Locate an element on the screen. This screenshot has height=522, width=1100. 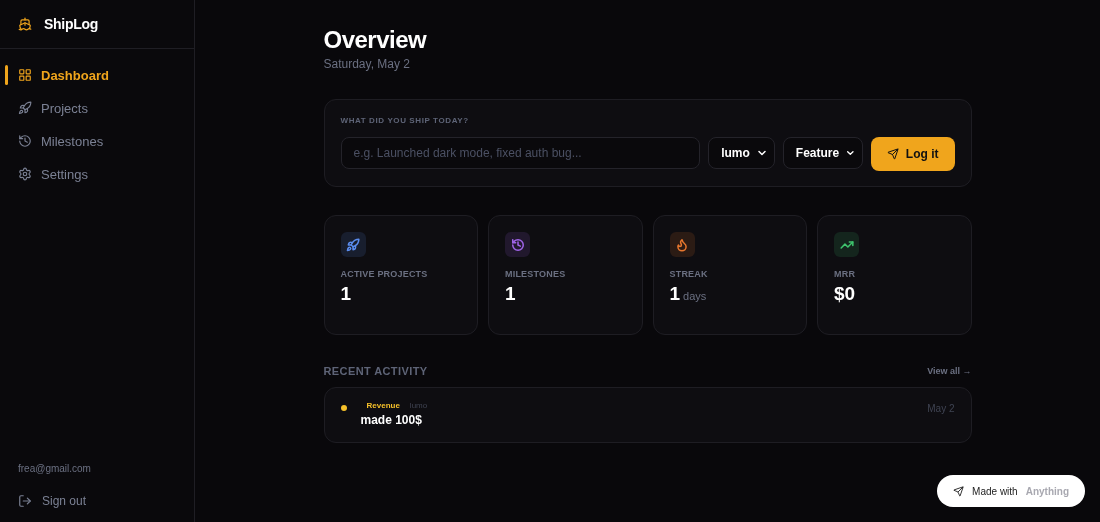
stat-label: ACTIVE PROJECTS is located at coordinates (384, 274).